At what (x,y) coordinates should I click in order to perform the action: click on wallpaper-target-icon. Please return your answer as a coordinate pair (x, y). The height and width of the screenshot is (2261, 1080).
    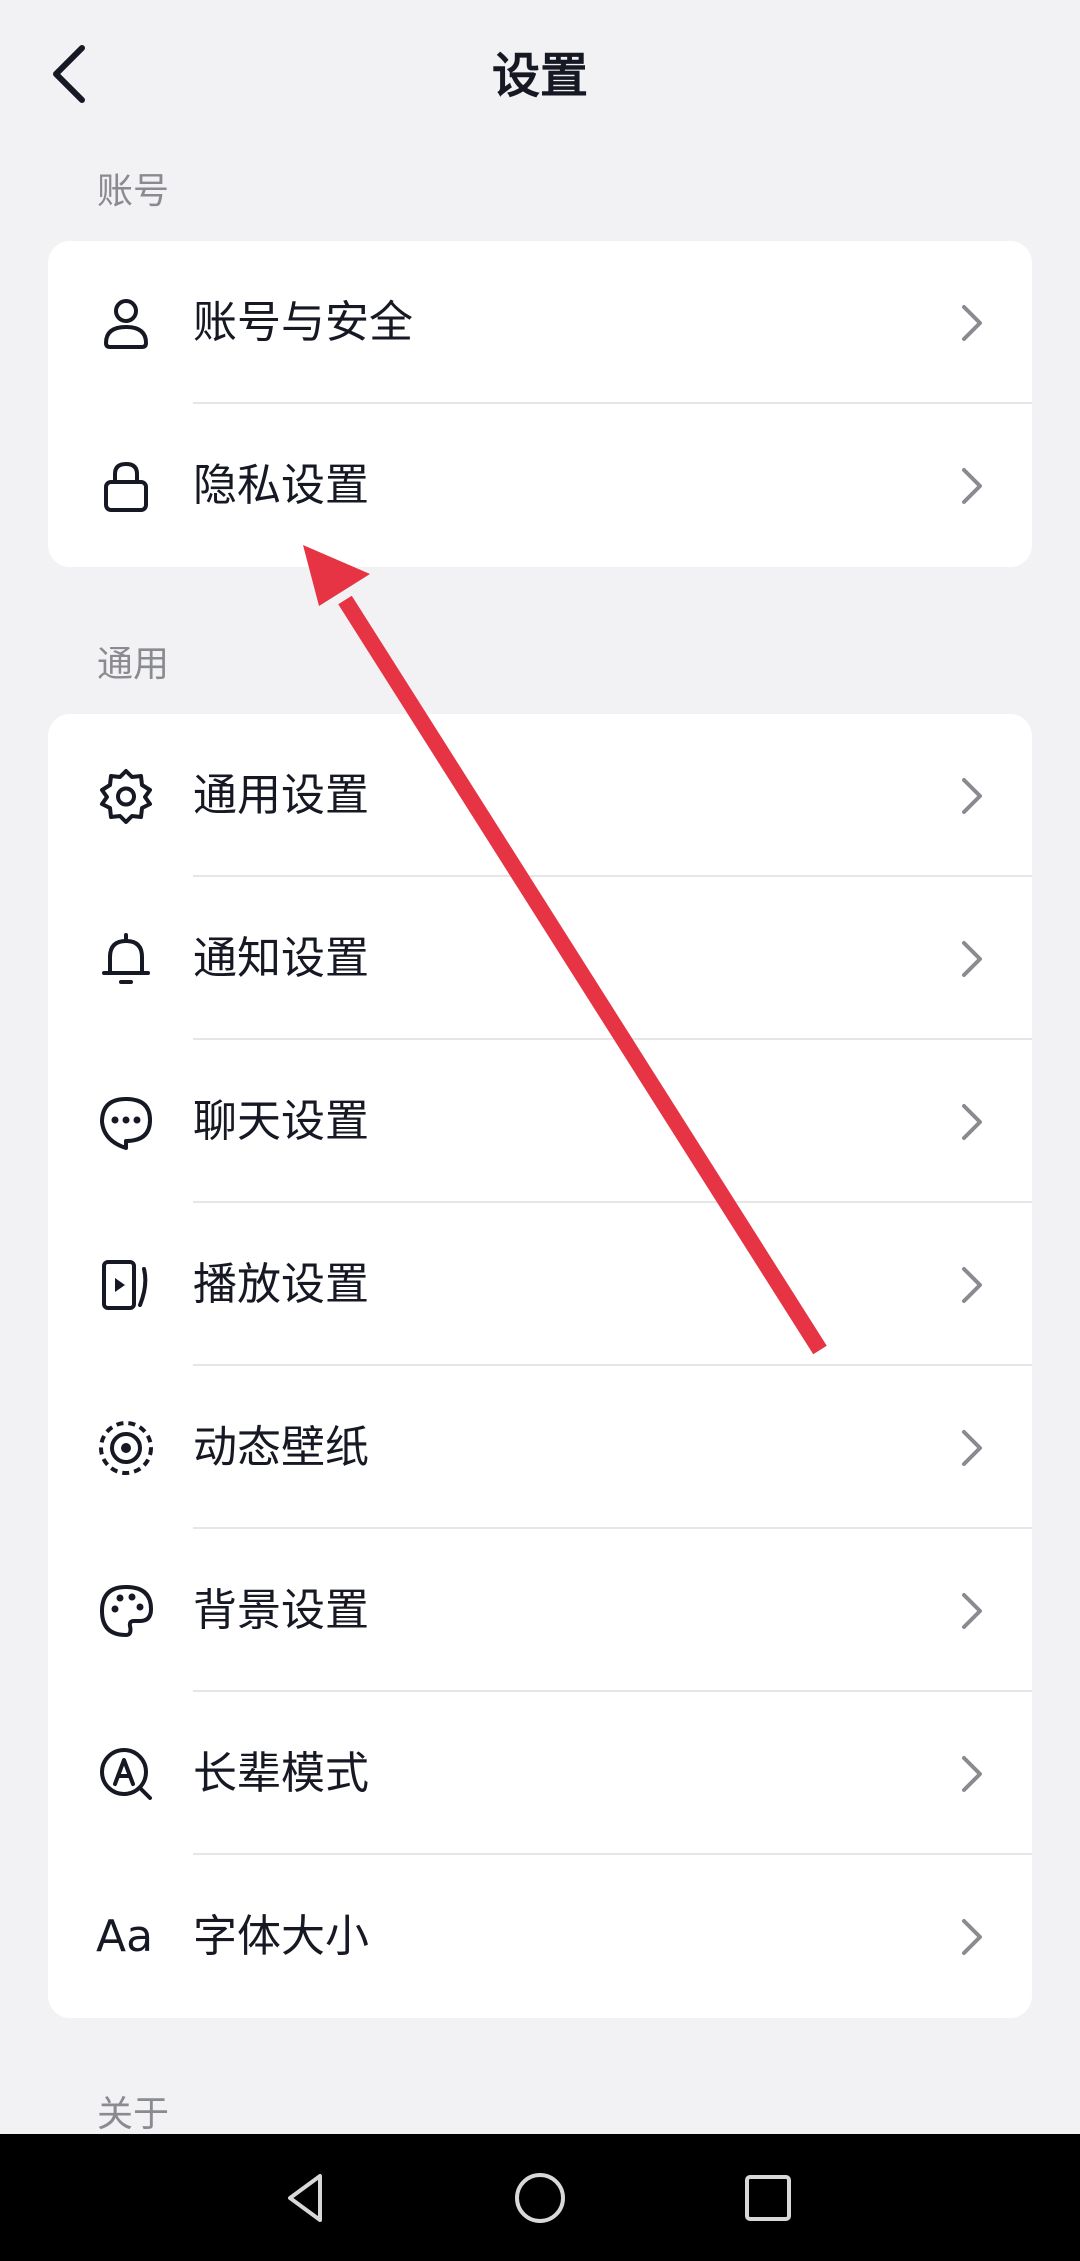
    Looking at the image, I should click on (126, 1447).